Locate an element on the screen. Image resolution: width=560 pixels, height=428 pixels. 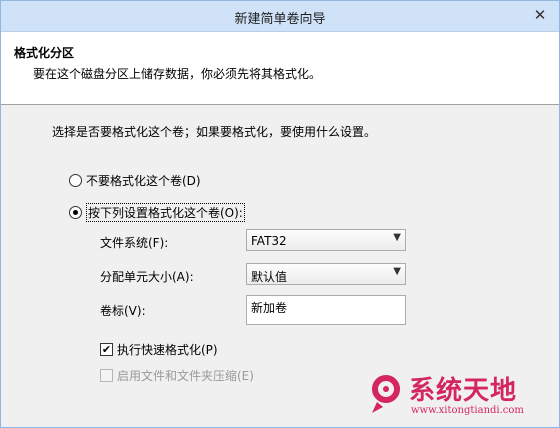
radio-no-format-label: 不要格式化这个卷(D) is located at coordinates (143, 180).